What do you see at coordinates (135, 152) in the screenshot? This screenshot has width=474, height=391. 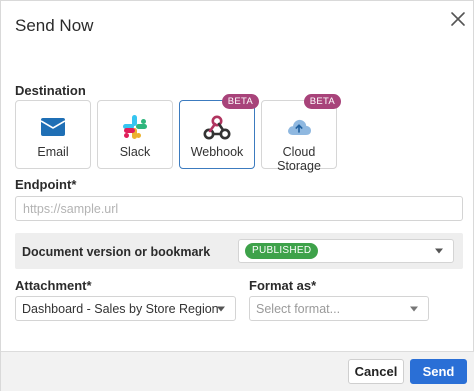 I see `destination-slack-label: Slack` at bounding box center [135, 152].